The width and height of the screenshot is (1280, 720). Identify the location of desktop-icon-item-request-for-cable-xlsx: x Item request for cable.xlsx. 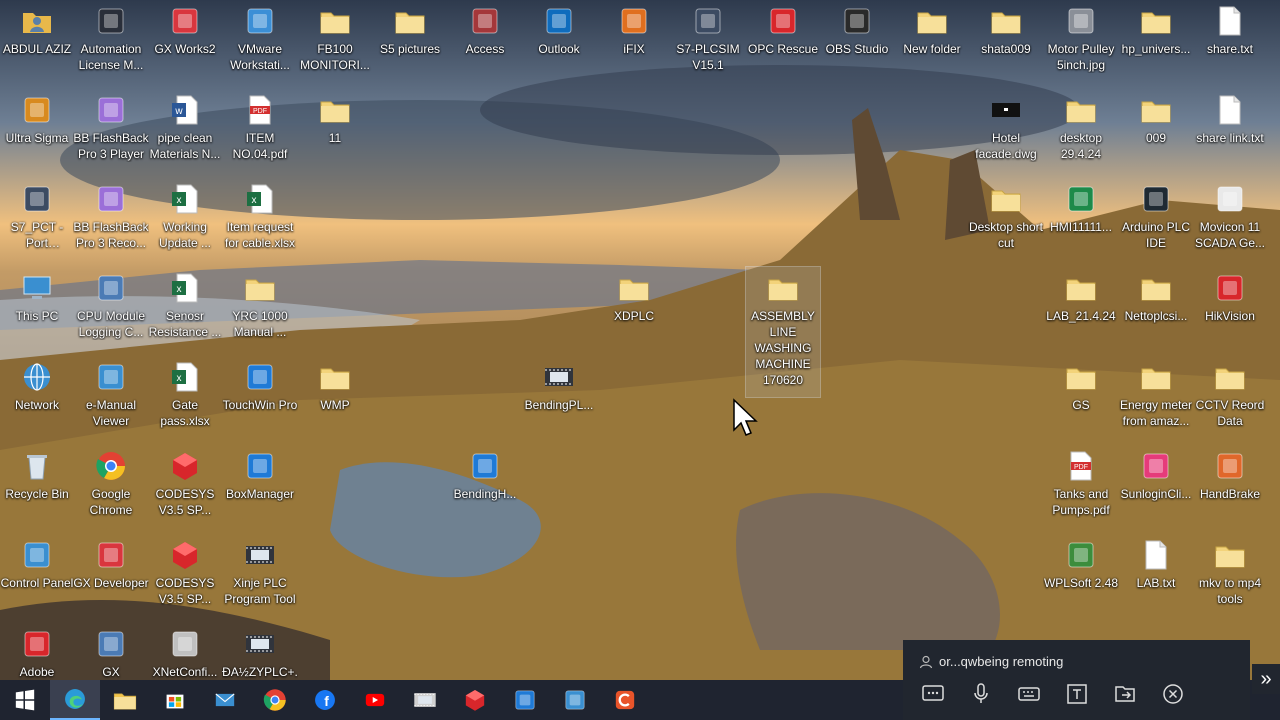
(260, 221).